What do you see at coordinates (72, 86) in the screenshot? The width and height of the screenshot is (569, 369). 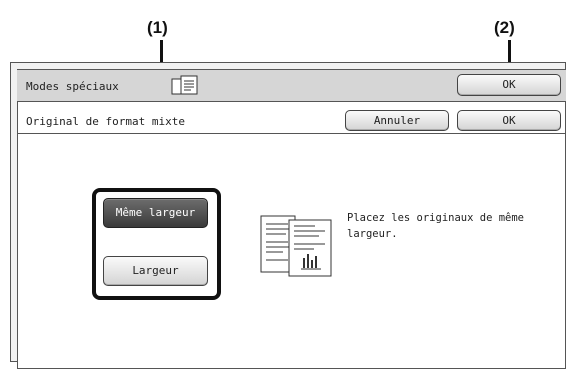 I see `title-text: Modes spéciaux` at bounding box center [72, 86].